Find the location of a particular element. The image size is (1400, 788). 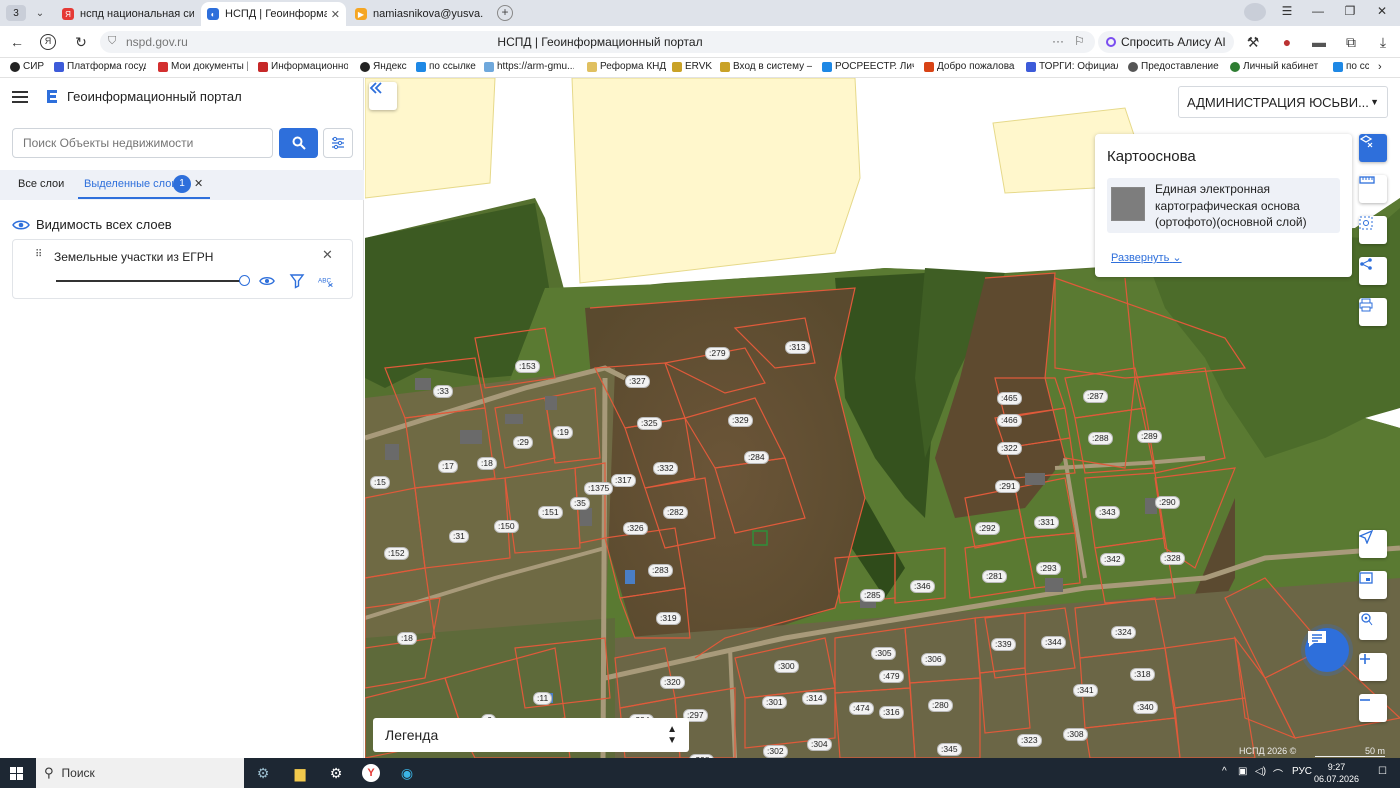

restore-icon: ❐ is located at coordinates (1350, 11).